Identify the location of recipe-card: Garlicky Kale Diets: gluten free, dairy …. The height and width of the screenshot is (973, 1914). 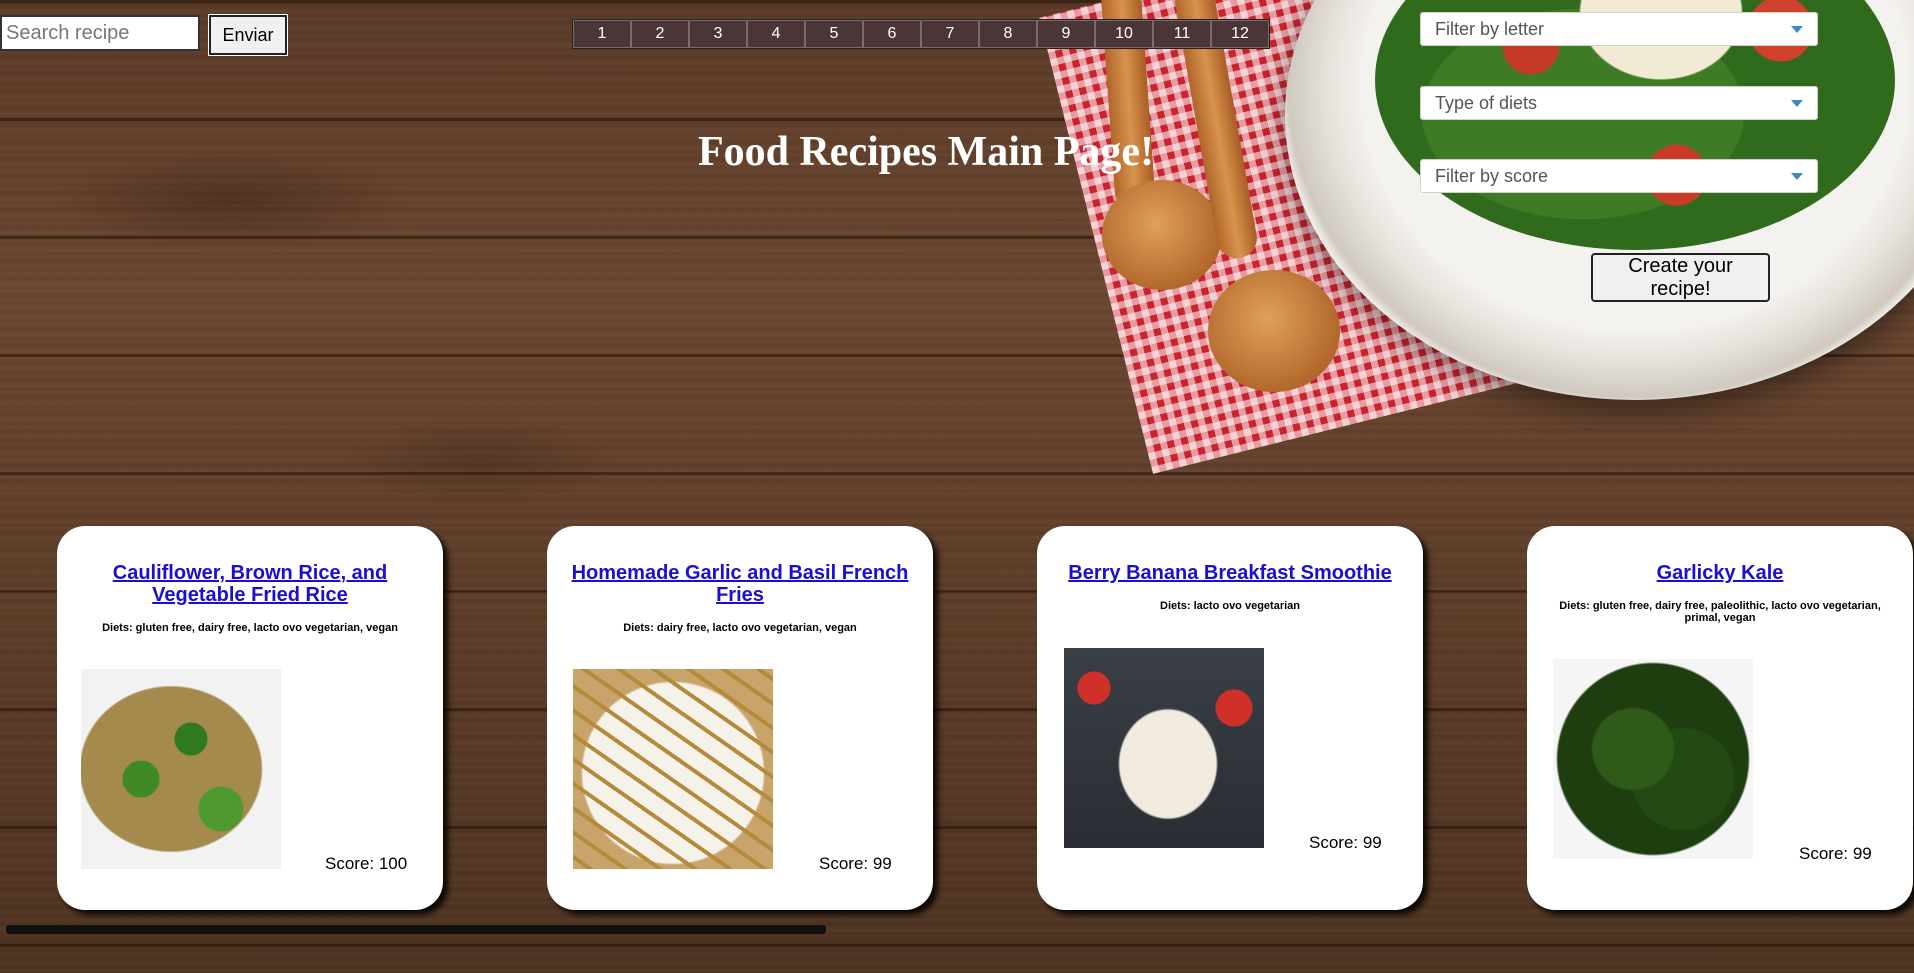
(1720, 718).